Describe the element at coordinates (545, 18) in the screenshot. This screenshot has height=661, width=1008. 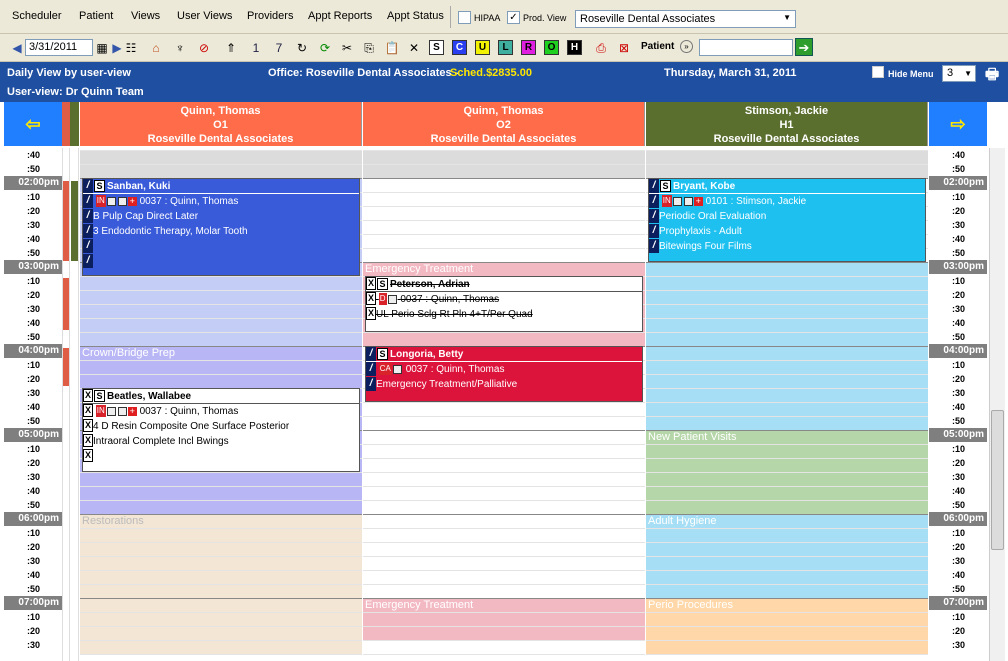
I see `prod-view-label: Prod. View` at that location.